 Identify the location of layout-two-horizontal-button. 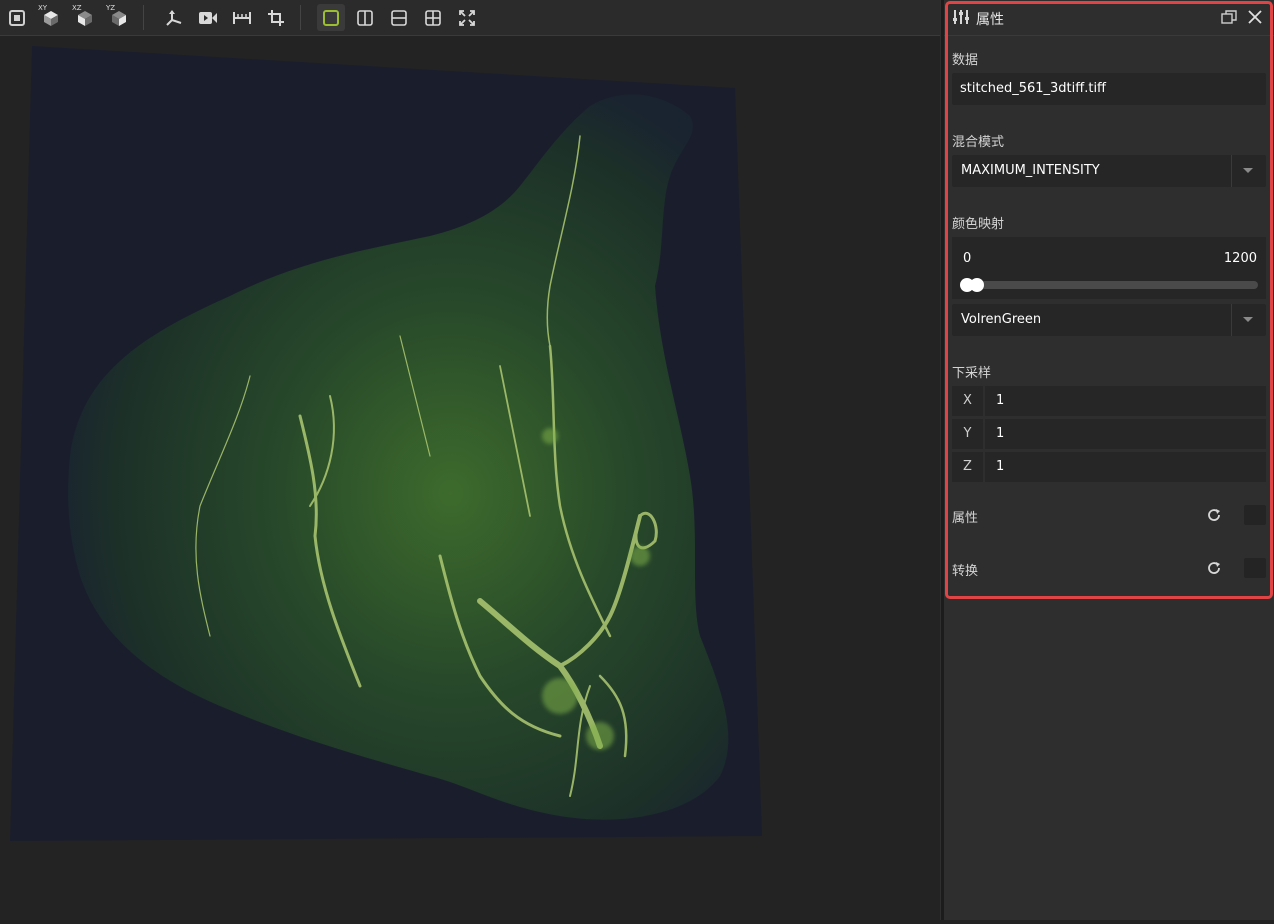
(399, 17).